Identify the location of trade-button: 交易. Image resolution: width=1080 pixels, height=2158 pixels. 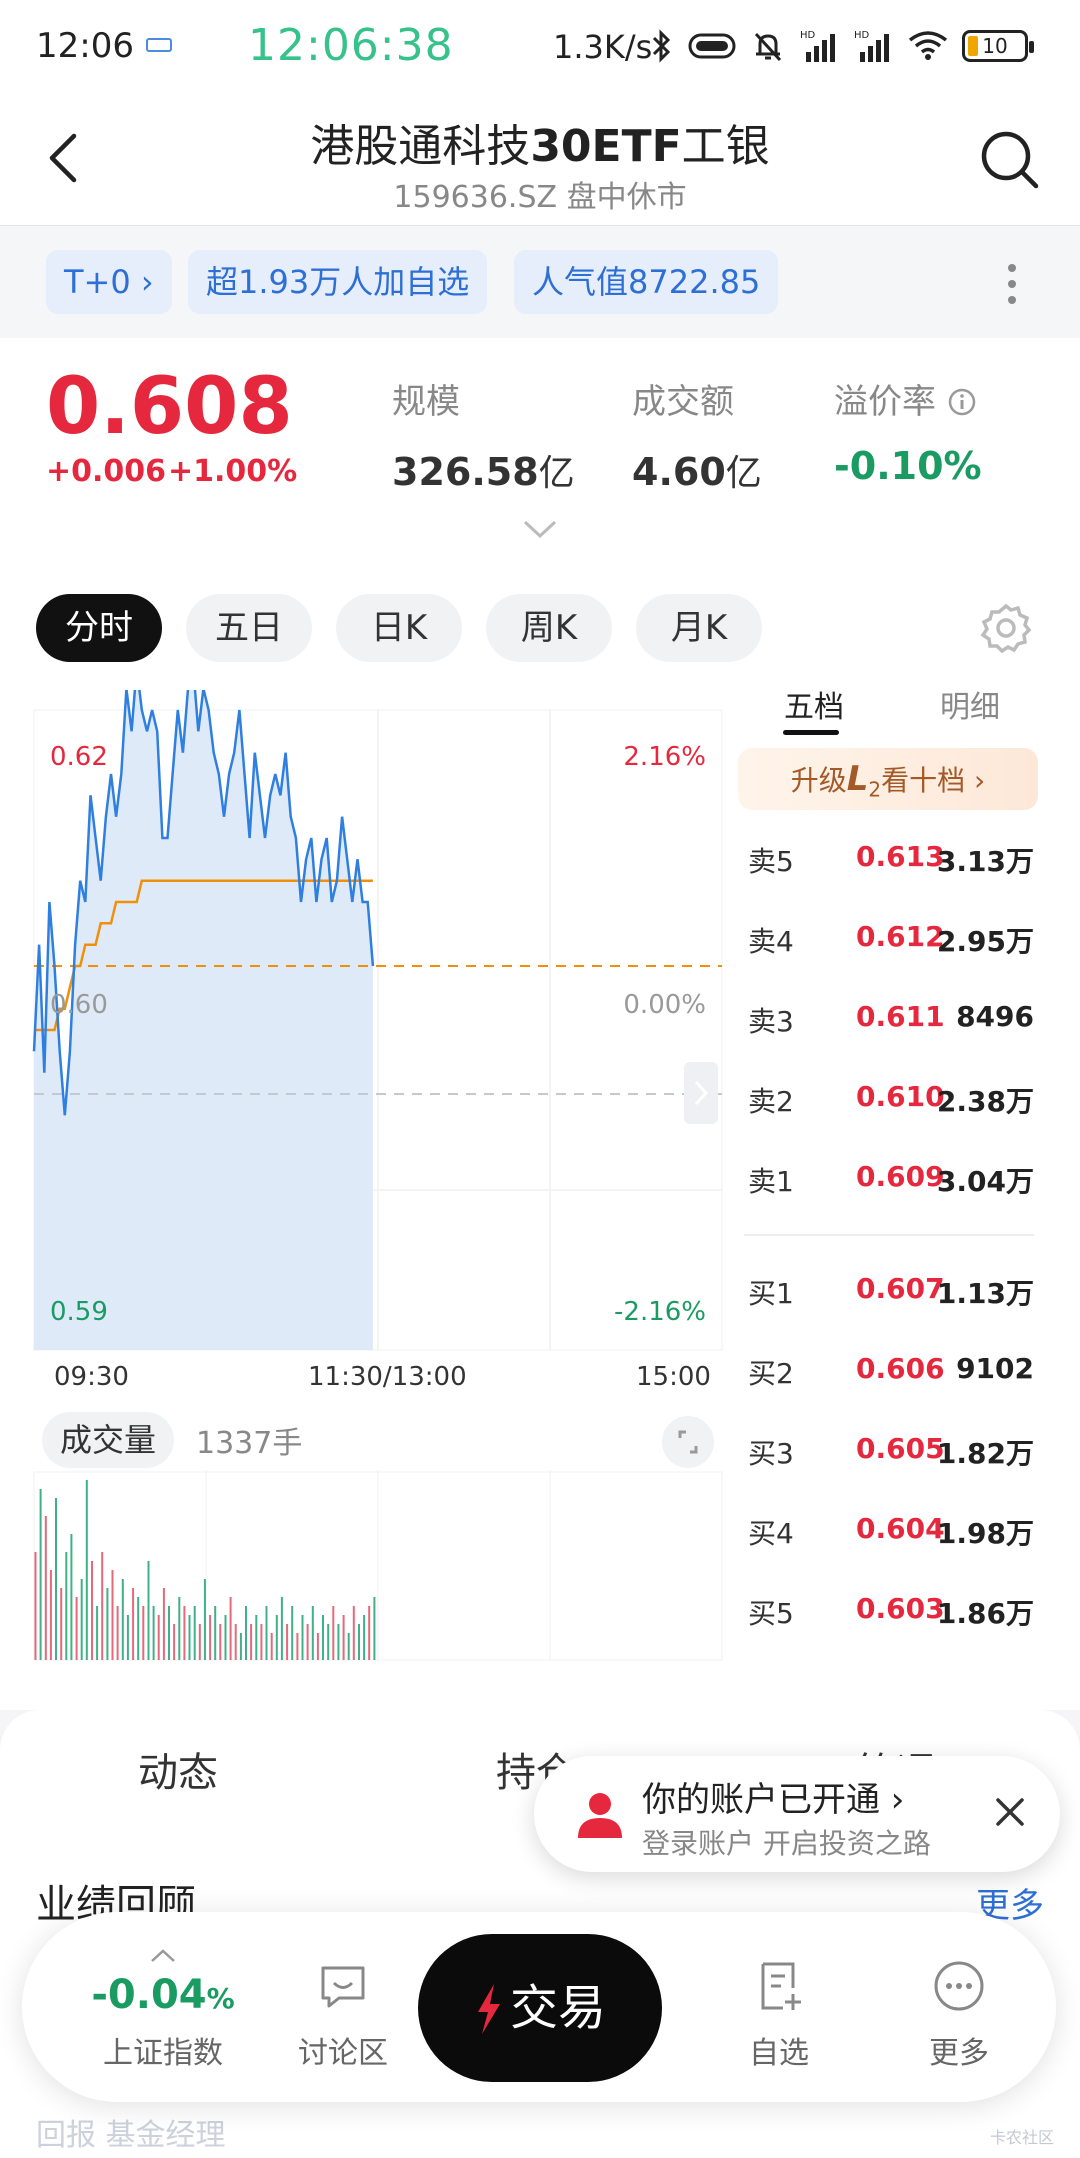
(540, 2008).